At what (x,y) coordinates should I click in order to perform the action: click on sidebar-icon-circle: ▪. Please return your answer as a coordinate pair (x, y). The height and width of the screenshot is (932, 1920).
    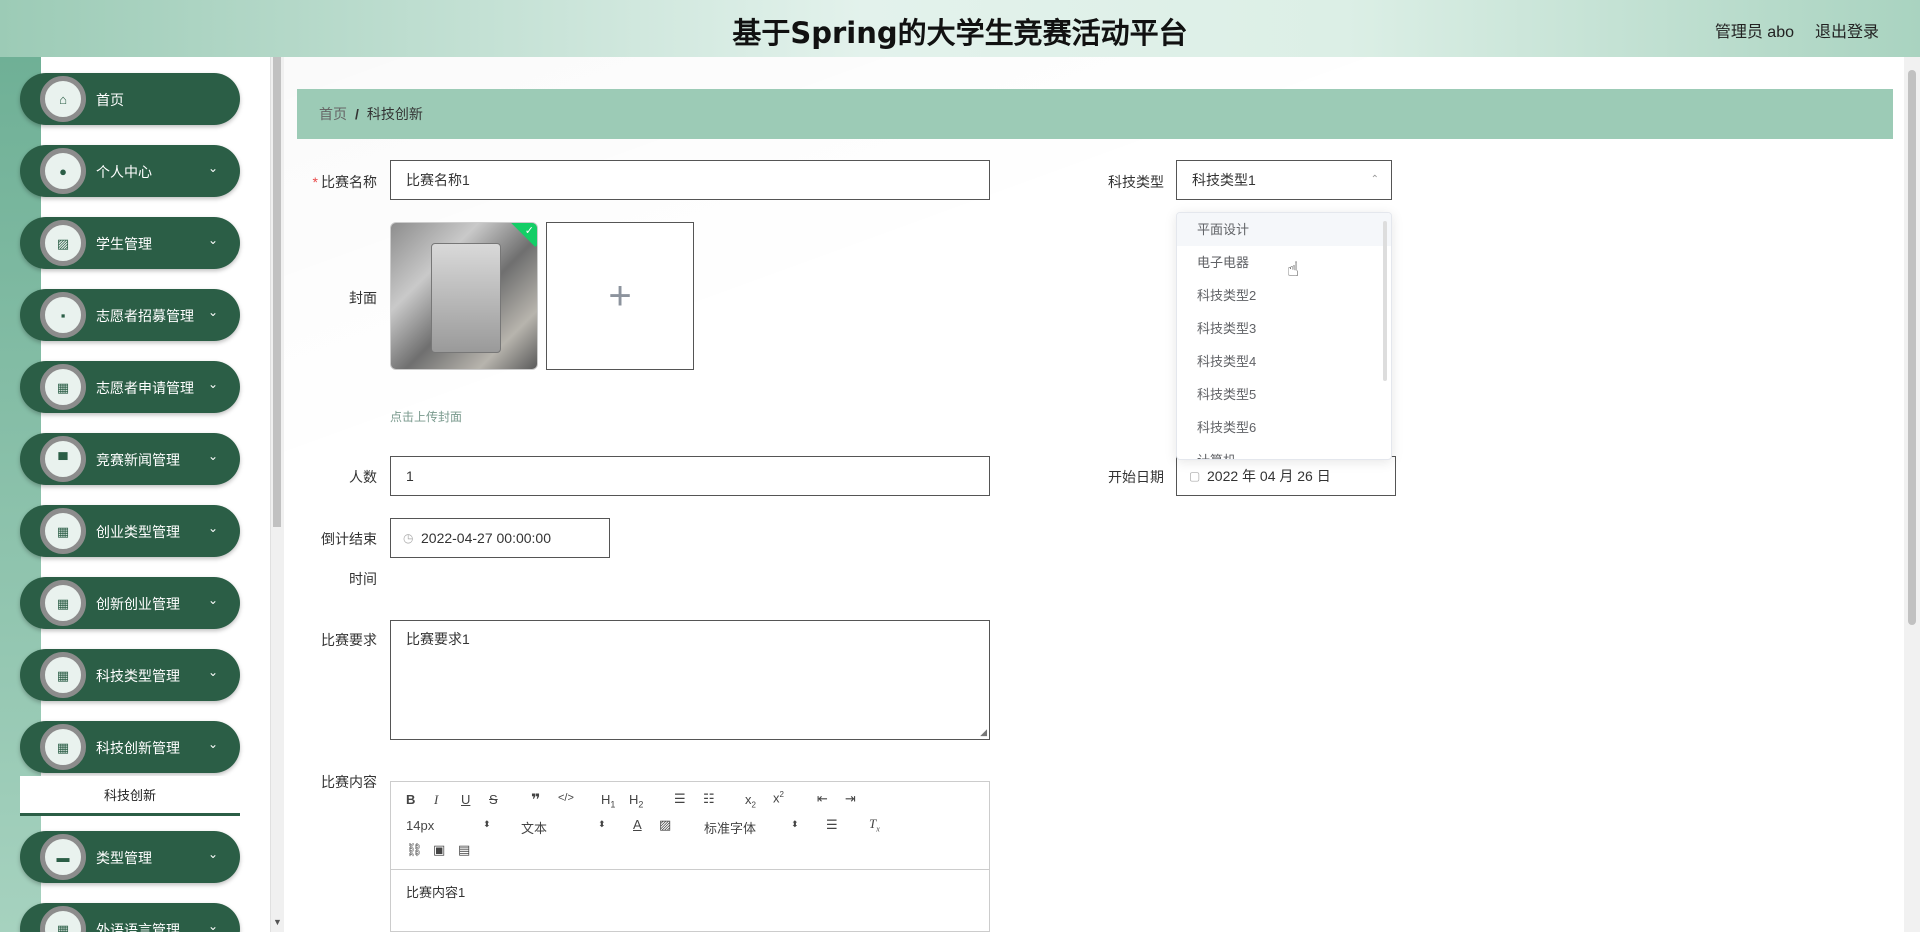
    Looking at the image, I should click on (63, 315).